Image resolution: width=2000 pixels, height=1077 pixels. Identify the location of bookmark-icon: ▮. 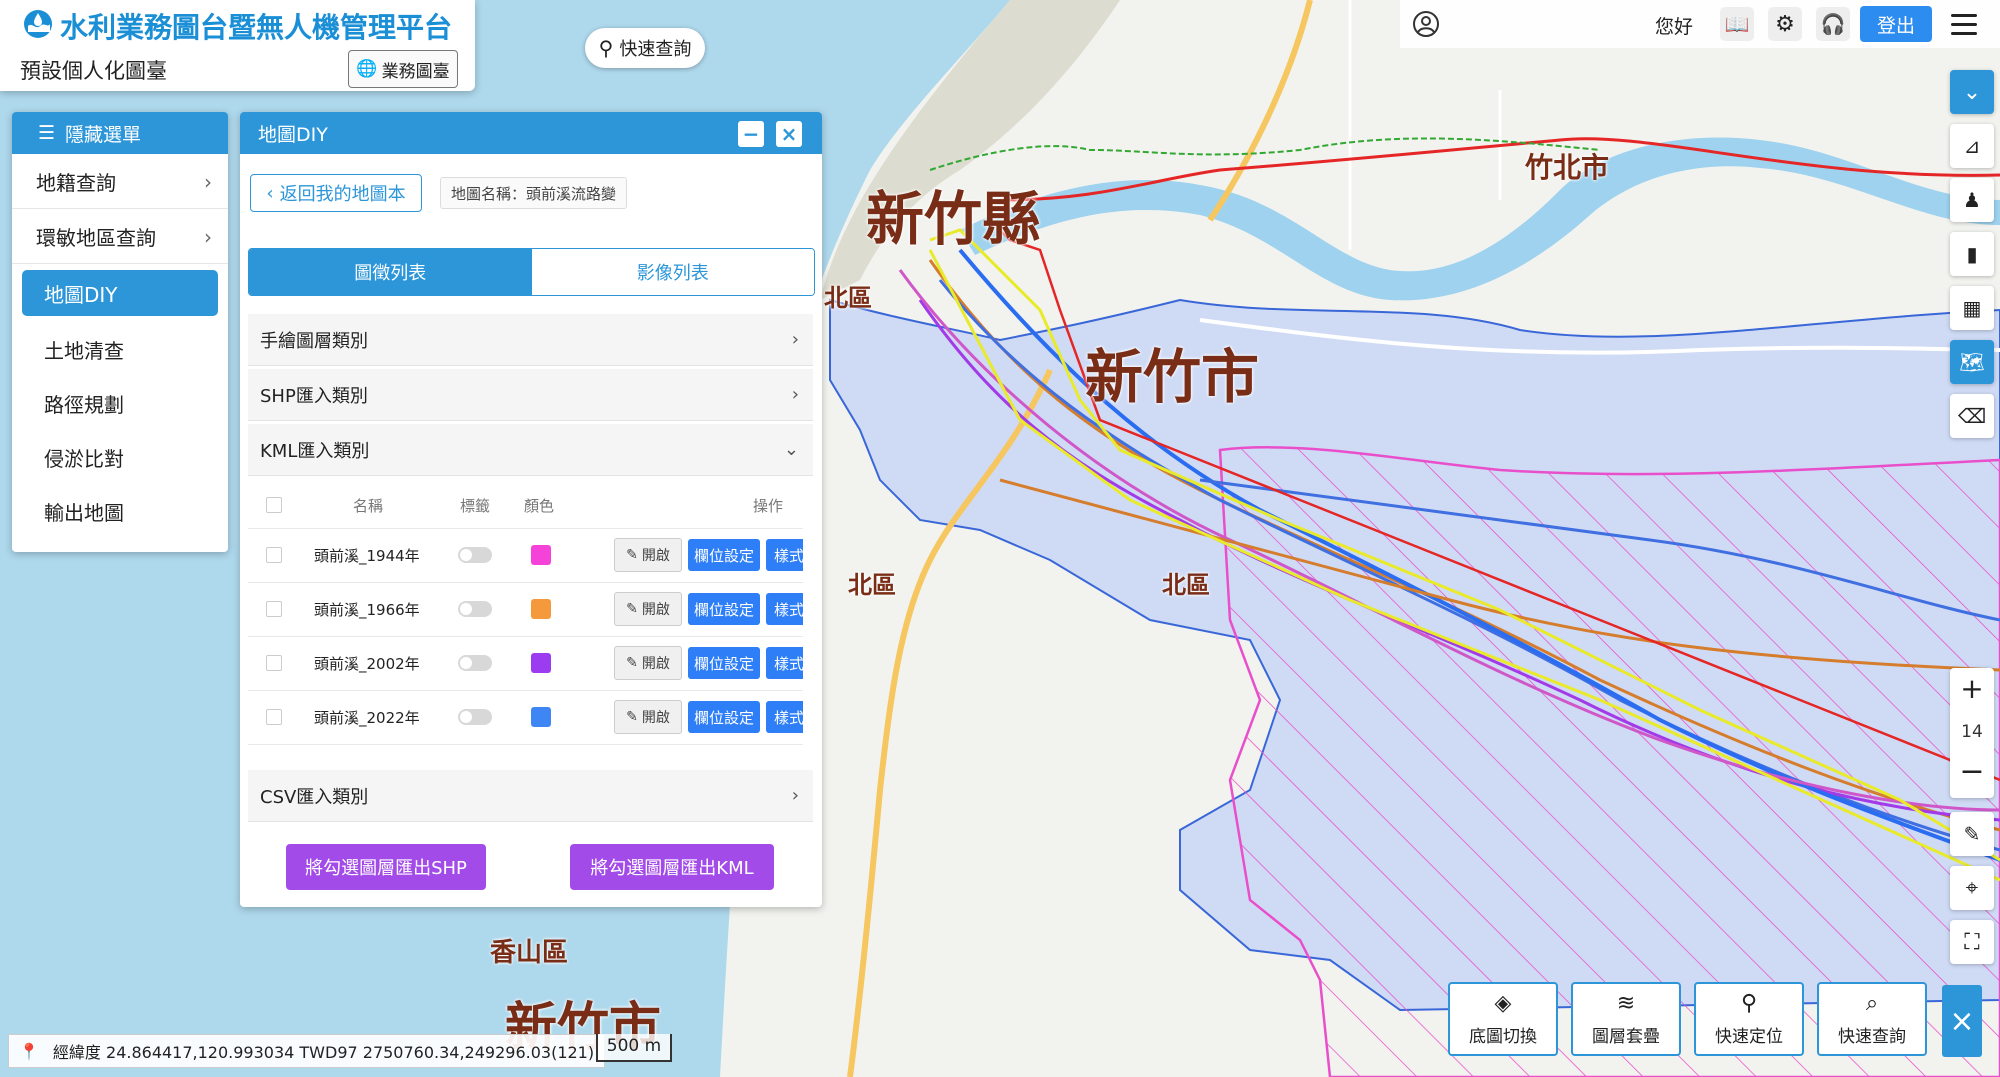
(1972, 254).